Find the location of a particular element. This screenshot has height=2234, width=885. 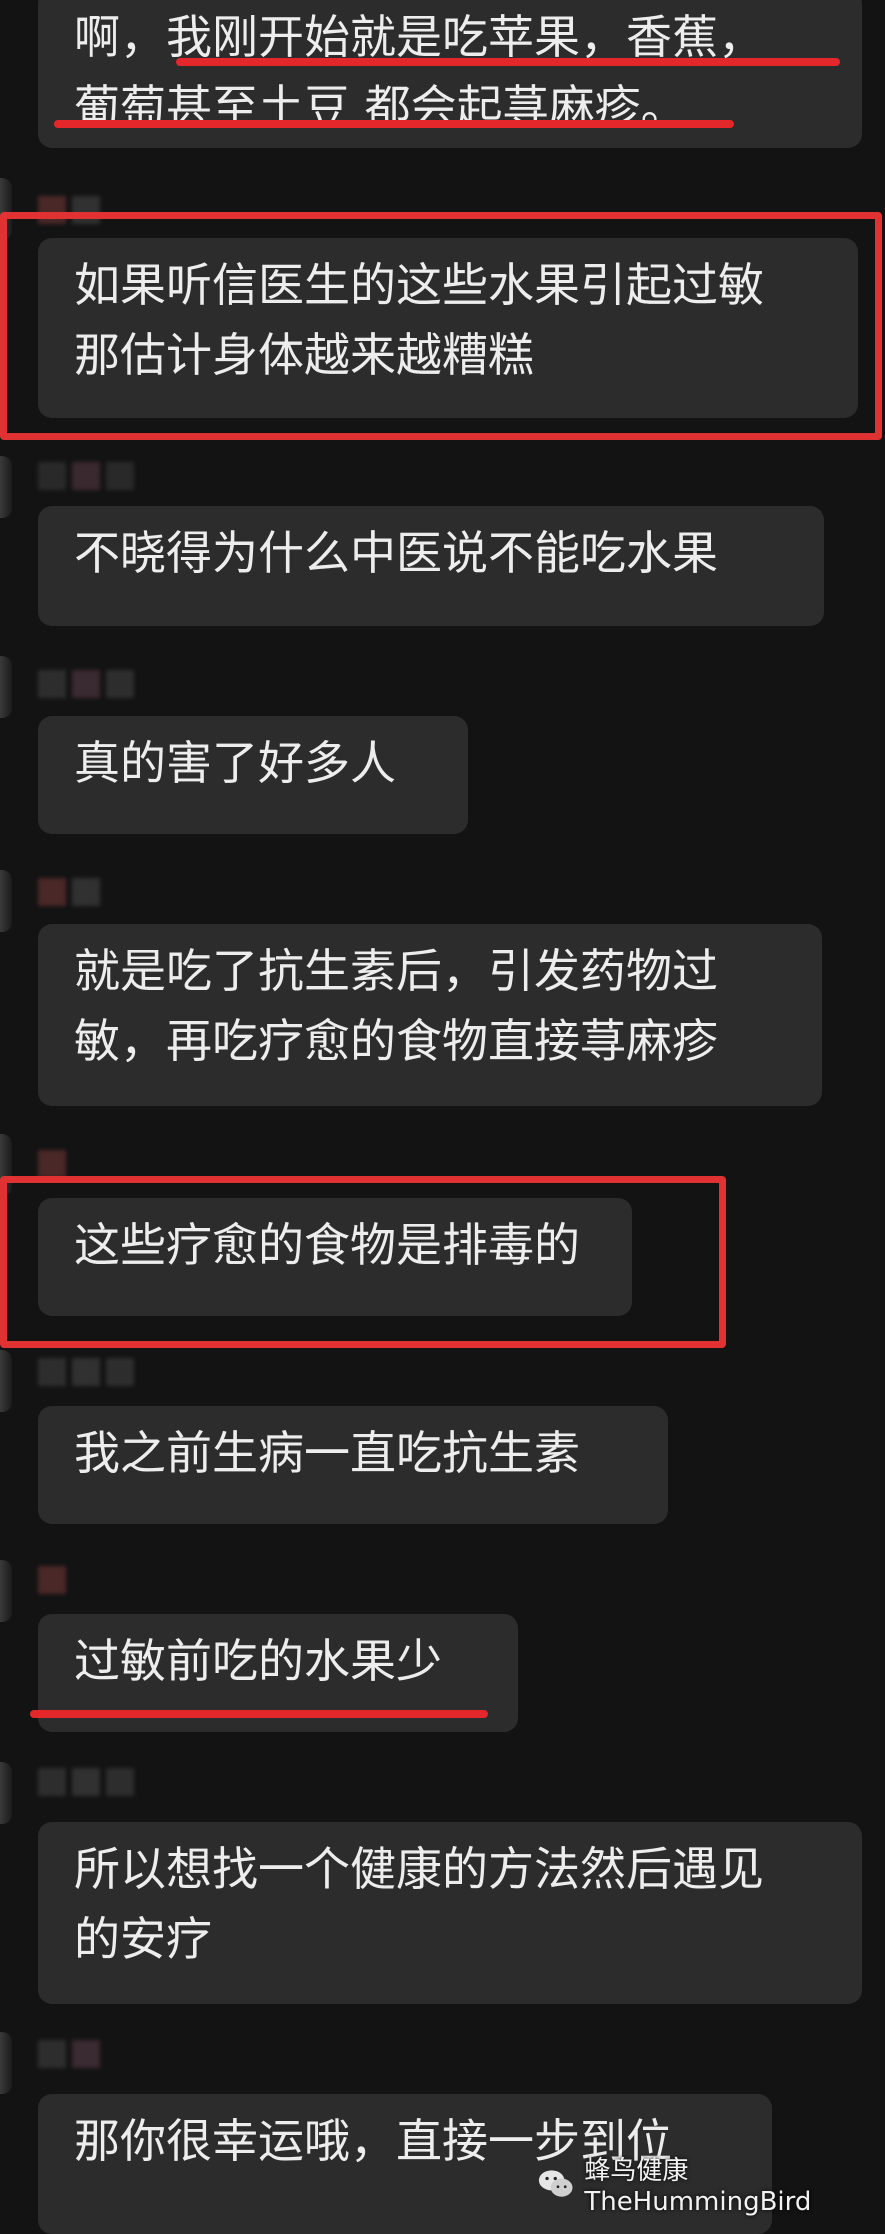

message-bubble-7: 我之前生病一直吃抗生素 is located at coordinates (353, 1465).